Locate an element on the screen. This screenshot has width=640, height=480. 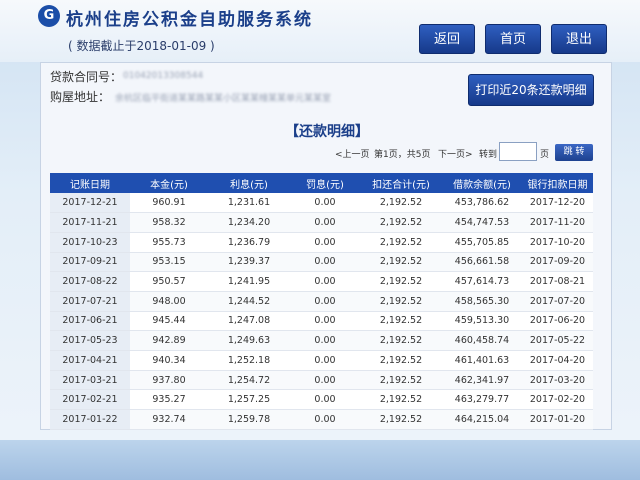
interest-cell: 1,244.52 is located at coordinates (249, 301).